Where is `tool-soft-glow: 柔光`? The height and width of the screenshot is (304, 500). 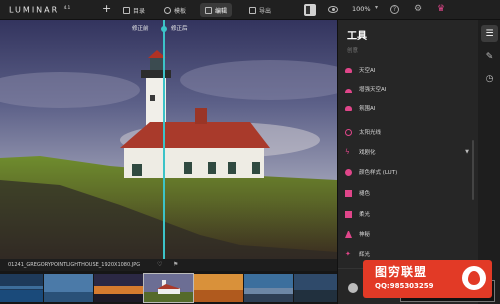 tool-soft-glow: 柔光 is located at coordinates (409, 214).